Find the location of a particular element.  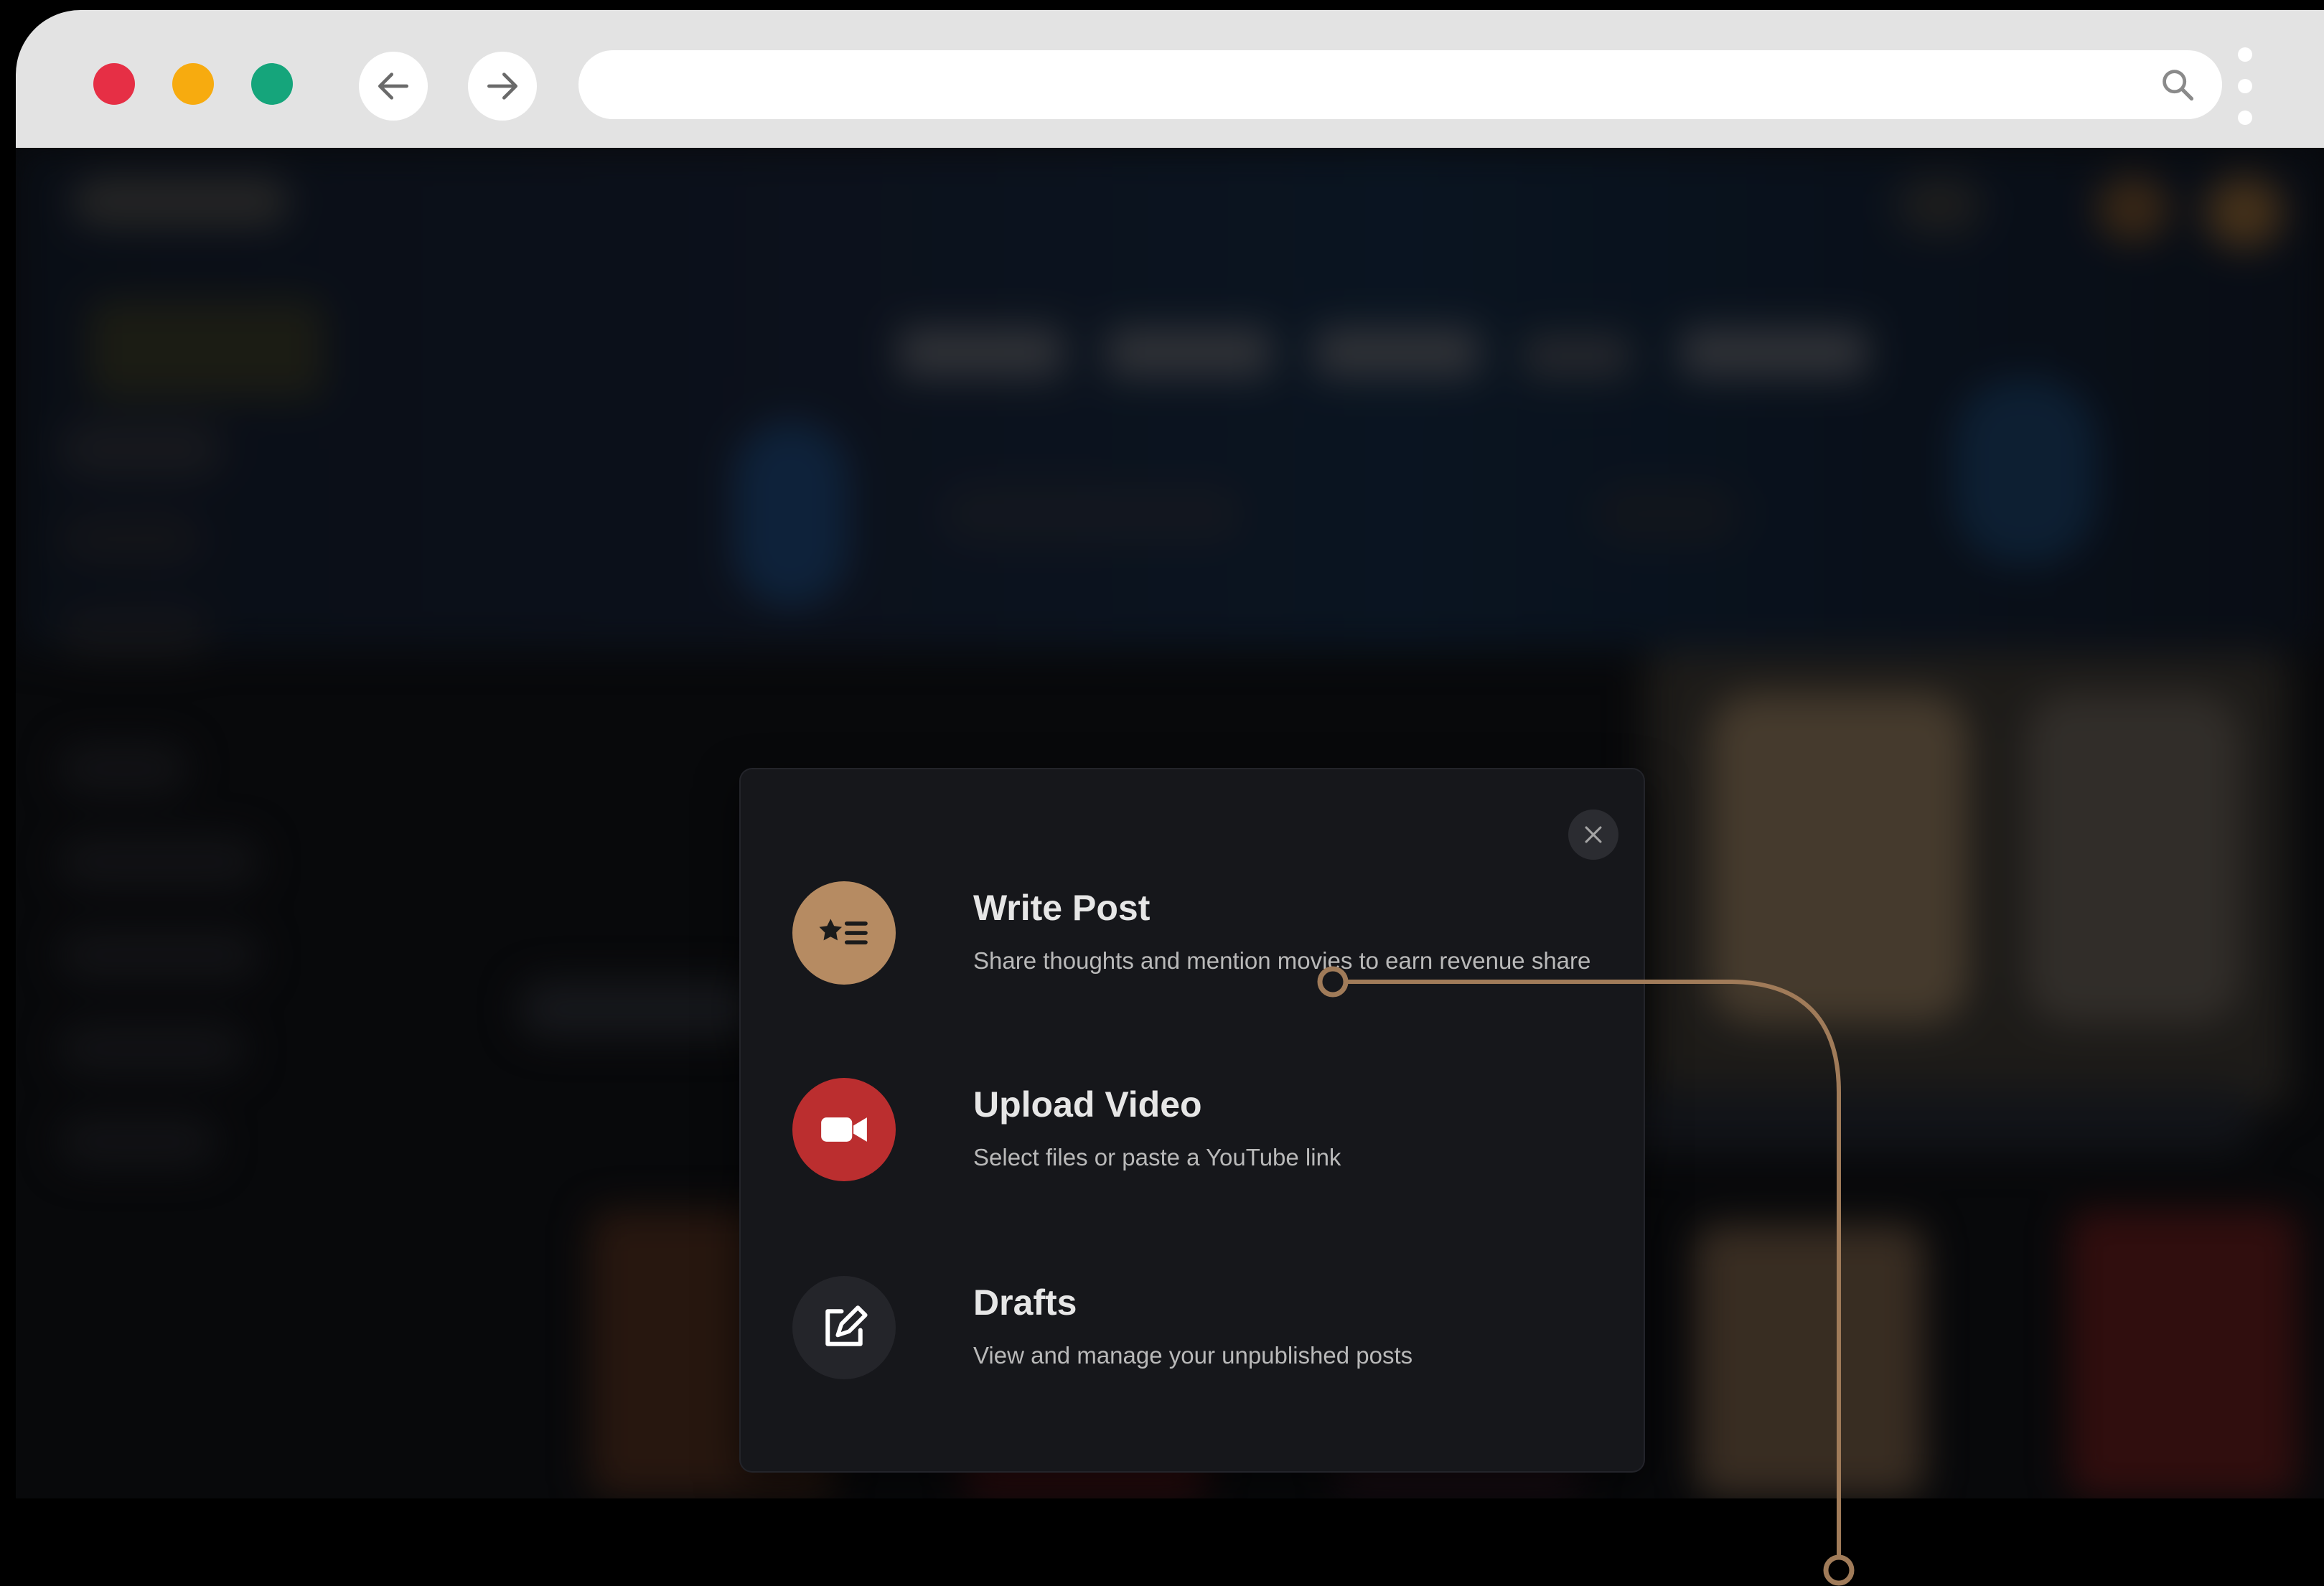

upload-video-description: Select files or paste a YouTube link is located at coordinates (1157, 1157).